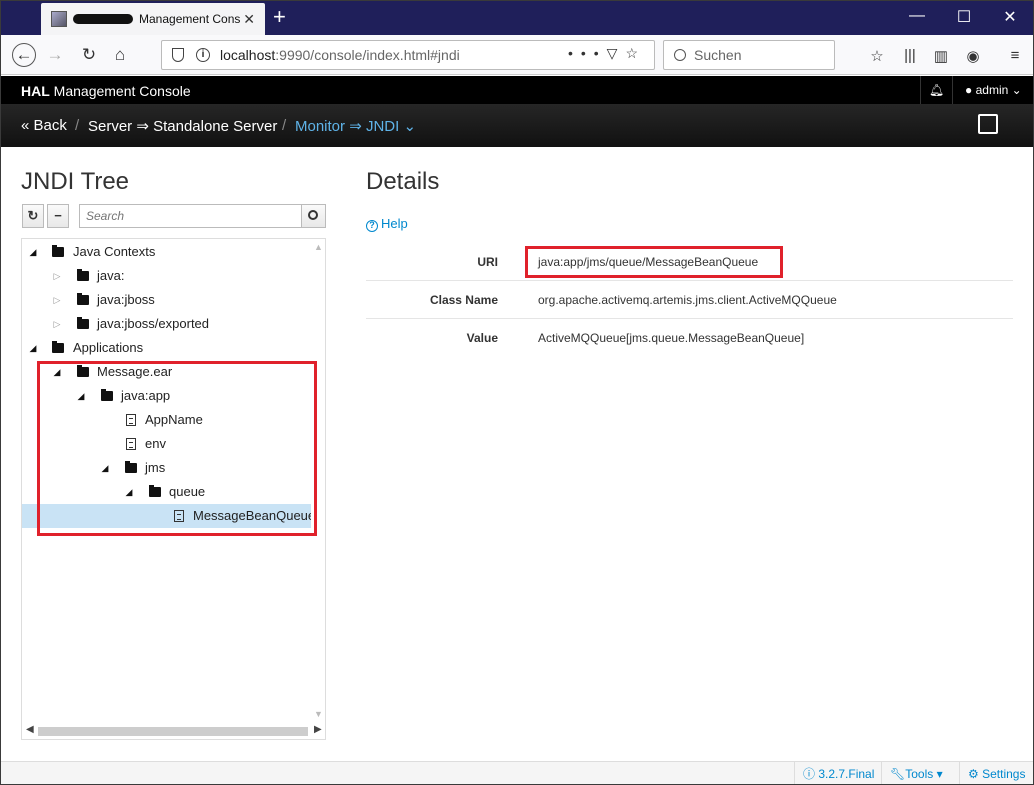 This screenshot has height=785, width=1034. I want to click on tree-search-button, so click(313, 216).